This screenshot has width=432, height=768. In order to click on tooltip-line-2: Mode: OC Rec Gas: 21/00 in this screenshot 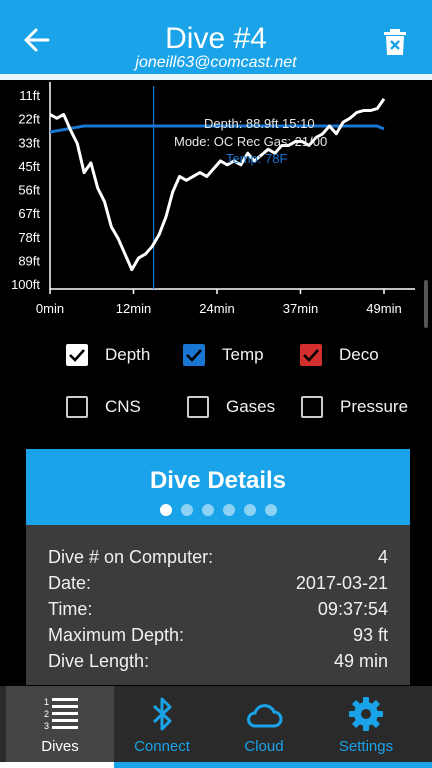, I will do `click(250, 141)`.